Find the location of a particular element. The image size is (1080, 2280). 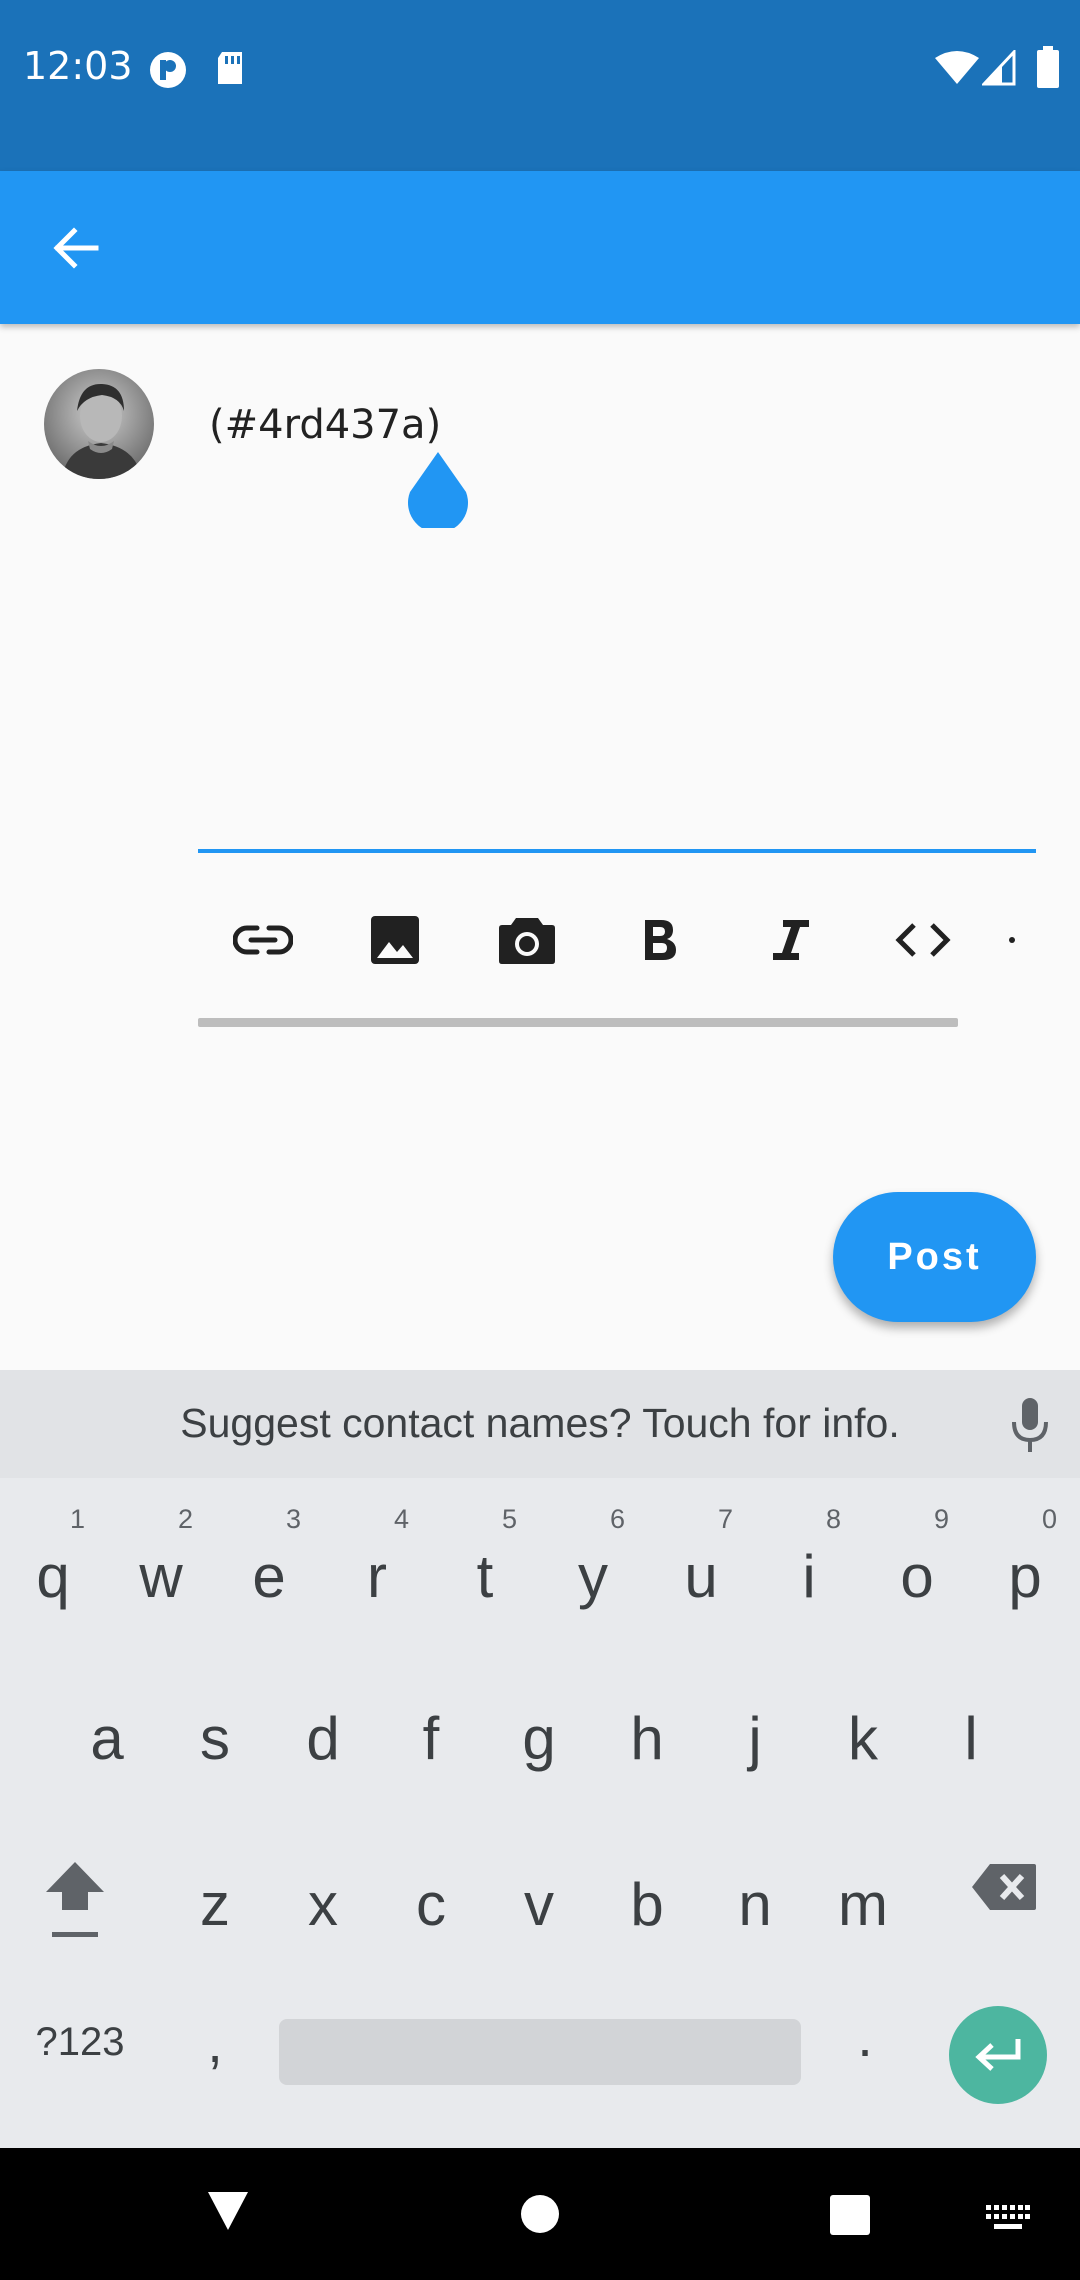

recents-nav-icon is located at coordinates (850, 2215).